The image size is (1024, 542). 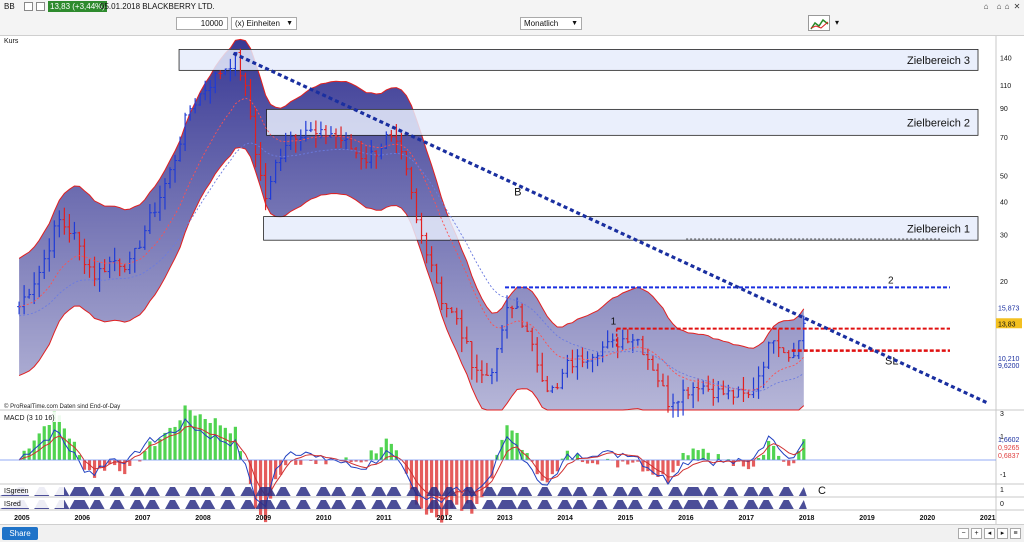 I want to click on zoom-in-icon: +, so click(x=976, y=533).